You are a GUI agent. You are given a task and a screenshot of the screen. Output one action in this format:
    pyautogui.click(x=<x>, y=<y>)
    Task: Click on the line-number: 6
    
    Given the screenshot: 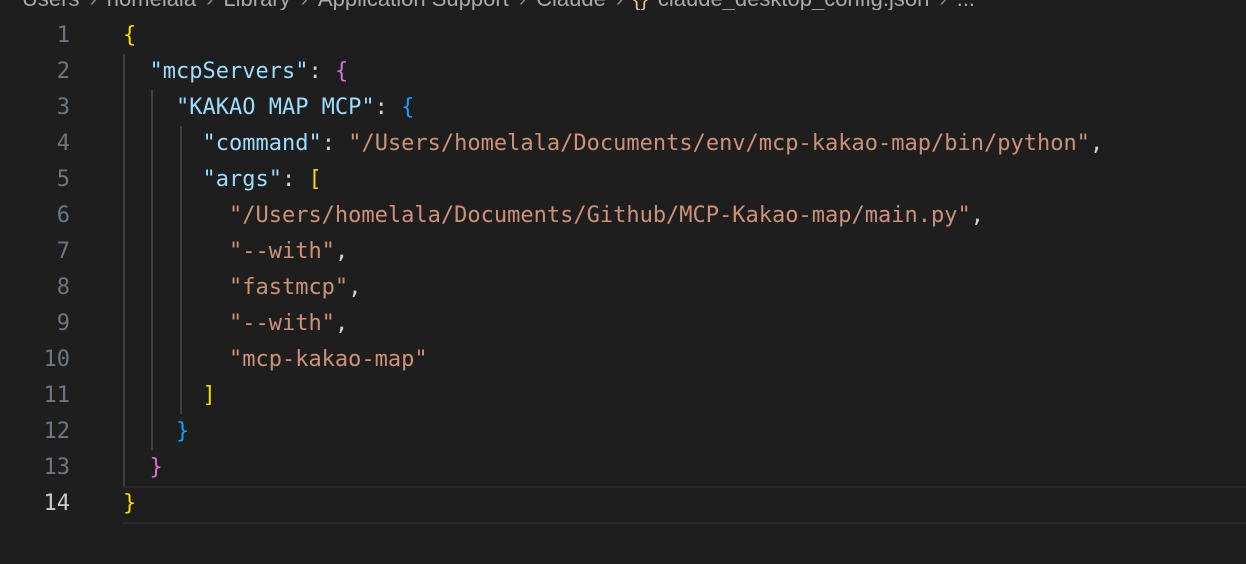 What is the action you would take?
    pyautogui.click(x=63, y=215)
    